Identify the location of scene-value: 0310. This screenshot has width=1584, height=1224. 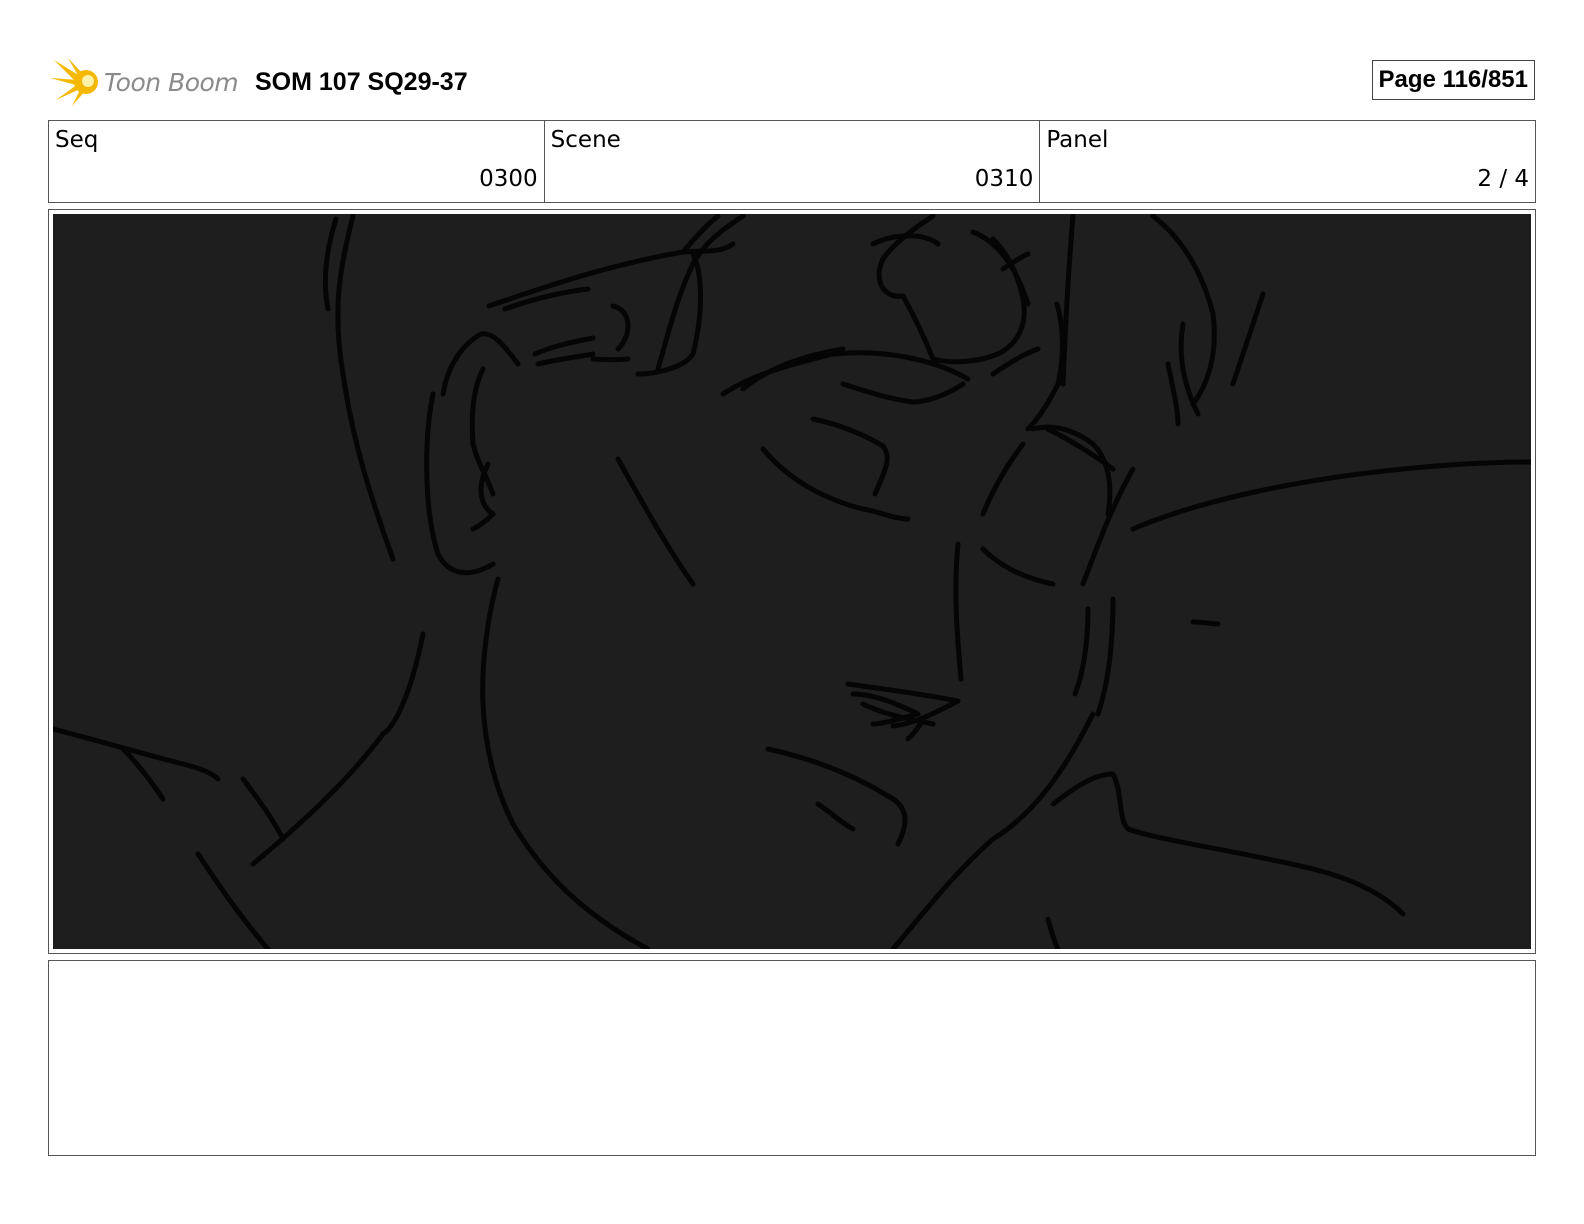
(1004, 179).